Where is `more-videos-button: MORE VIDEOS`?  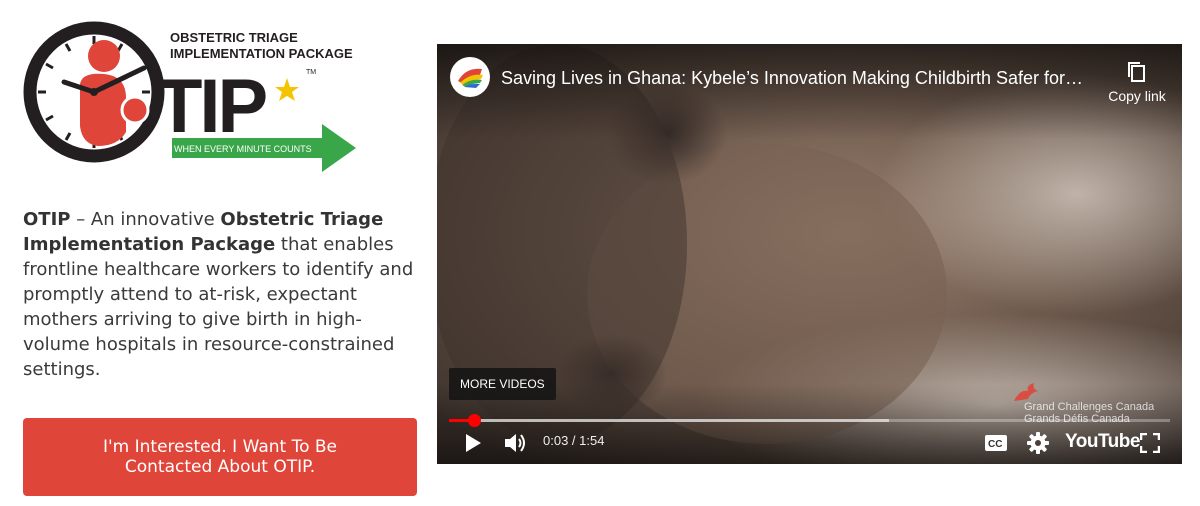
more-videos-button: MORE VIDEOS is located at coordinates (502, 384).